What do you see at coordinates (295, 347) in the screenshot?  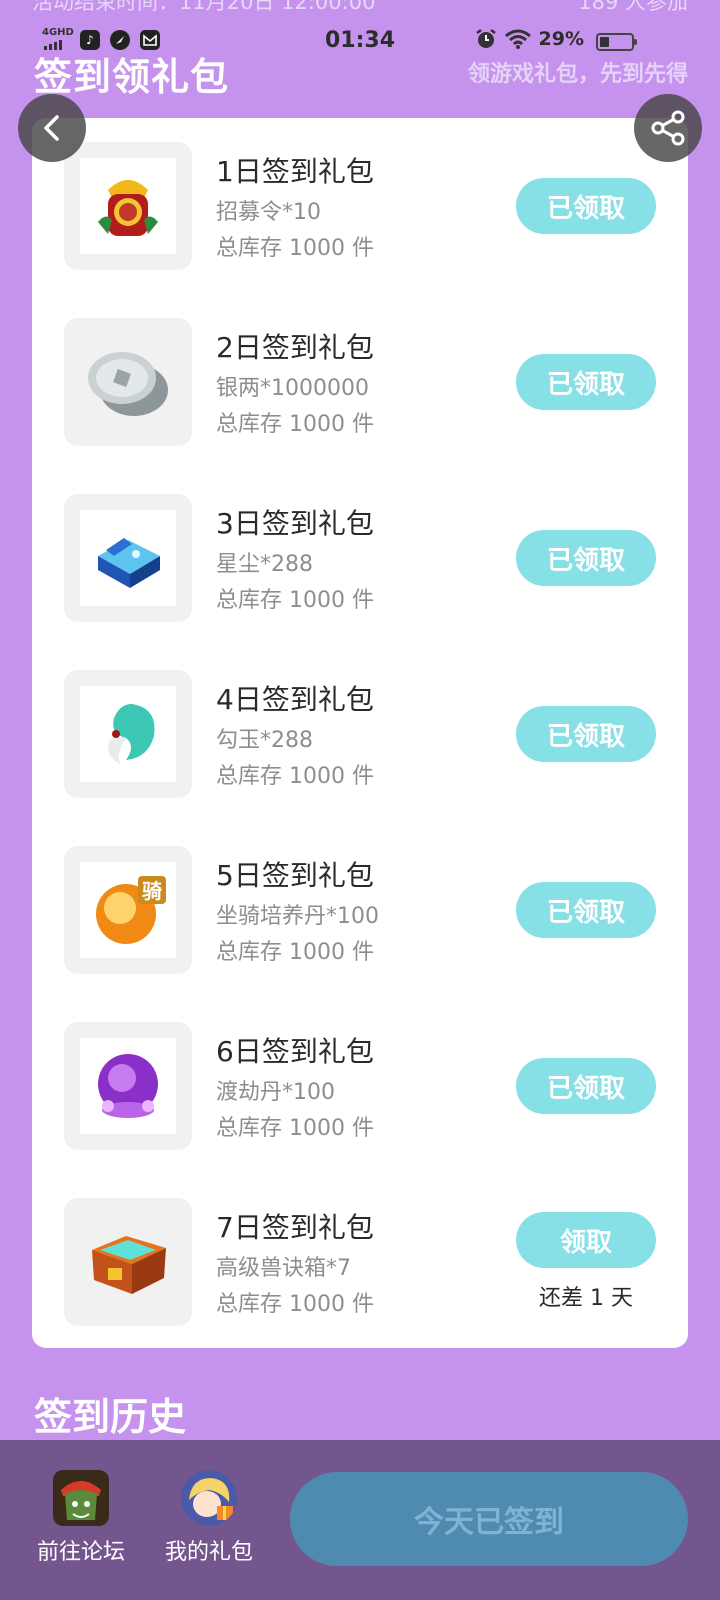 I see `gift-title: 2日签到礼包` at bounding box center [295, 347].